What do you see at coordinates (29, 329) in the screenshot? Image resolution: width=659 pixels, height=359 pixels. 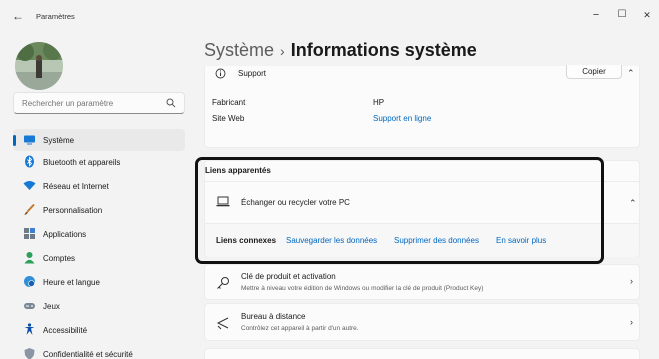 I see `accessibility-icon` at bounding box center [29, 329].